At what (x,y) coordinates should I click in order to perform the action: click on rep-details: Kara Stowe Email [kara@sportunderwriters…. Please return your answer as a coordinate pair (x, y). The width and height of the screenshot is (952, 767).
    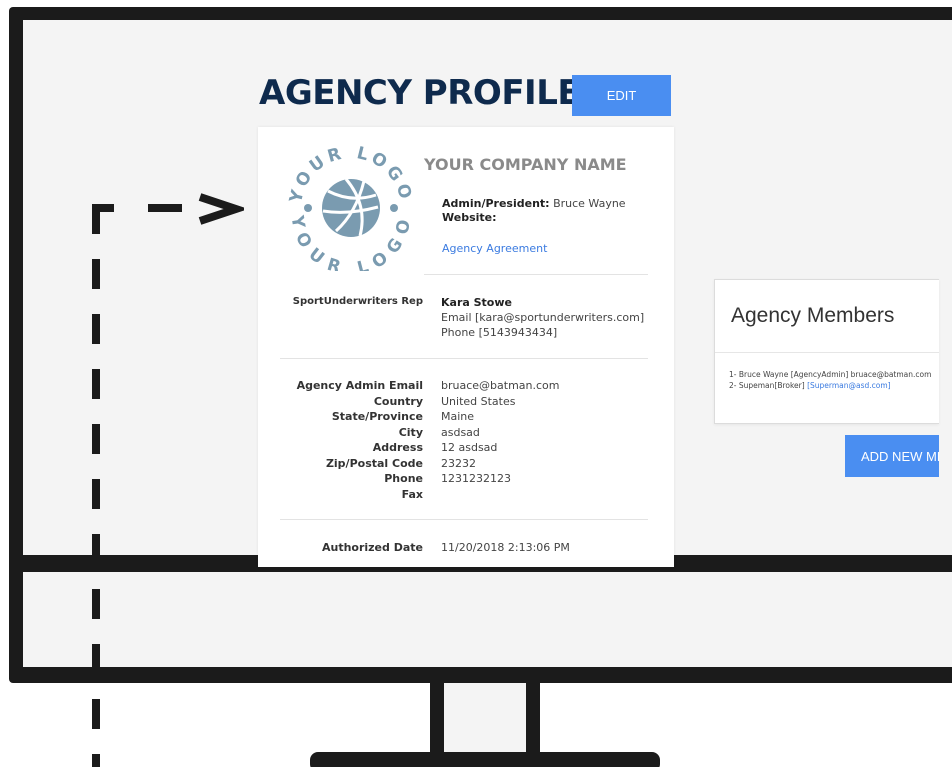
    Looking at the image, I should click on (542, 317).